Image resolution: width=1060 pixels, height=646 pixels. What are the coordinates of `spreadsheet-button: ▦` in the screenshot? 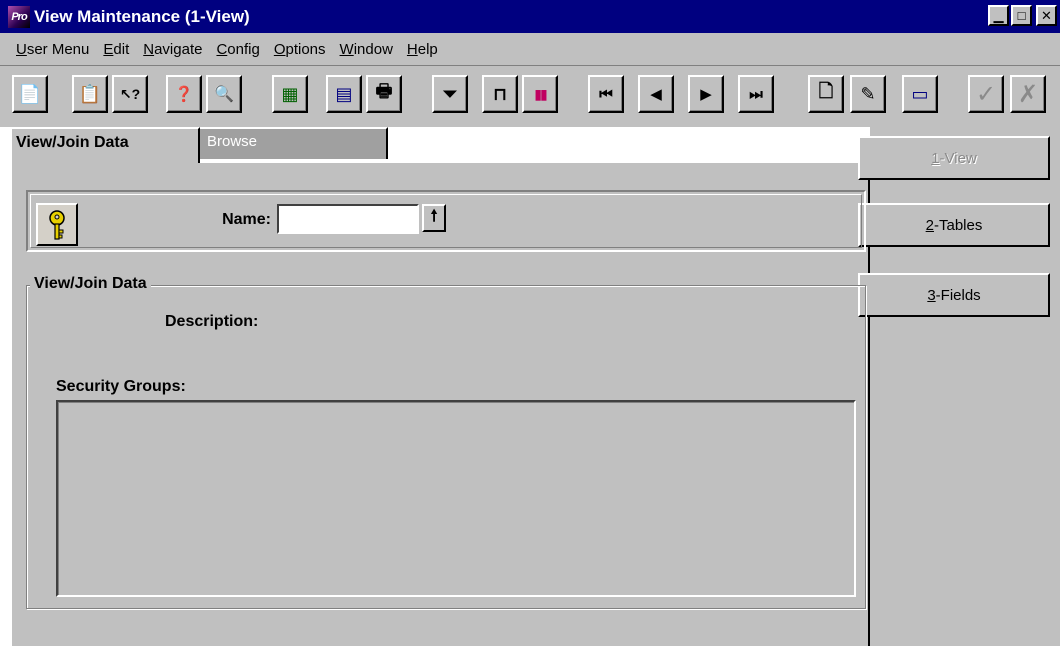 It's located at (290, 94).